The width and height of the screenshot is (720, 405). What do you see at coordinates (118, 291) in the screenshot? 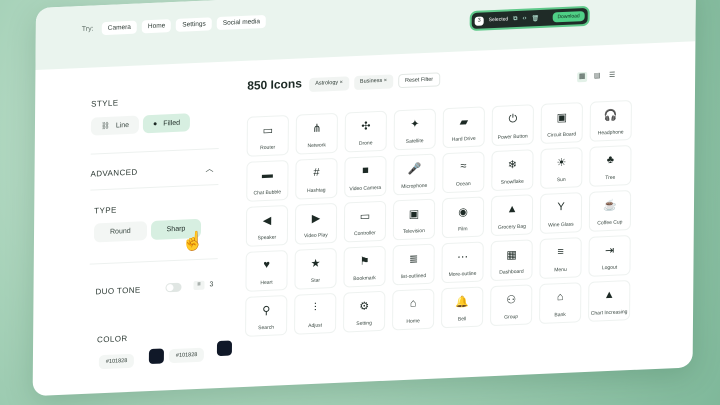
I see `duotone-title: DUO TONE` at bounding box center [118, 291].